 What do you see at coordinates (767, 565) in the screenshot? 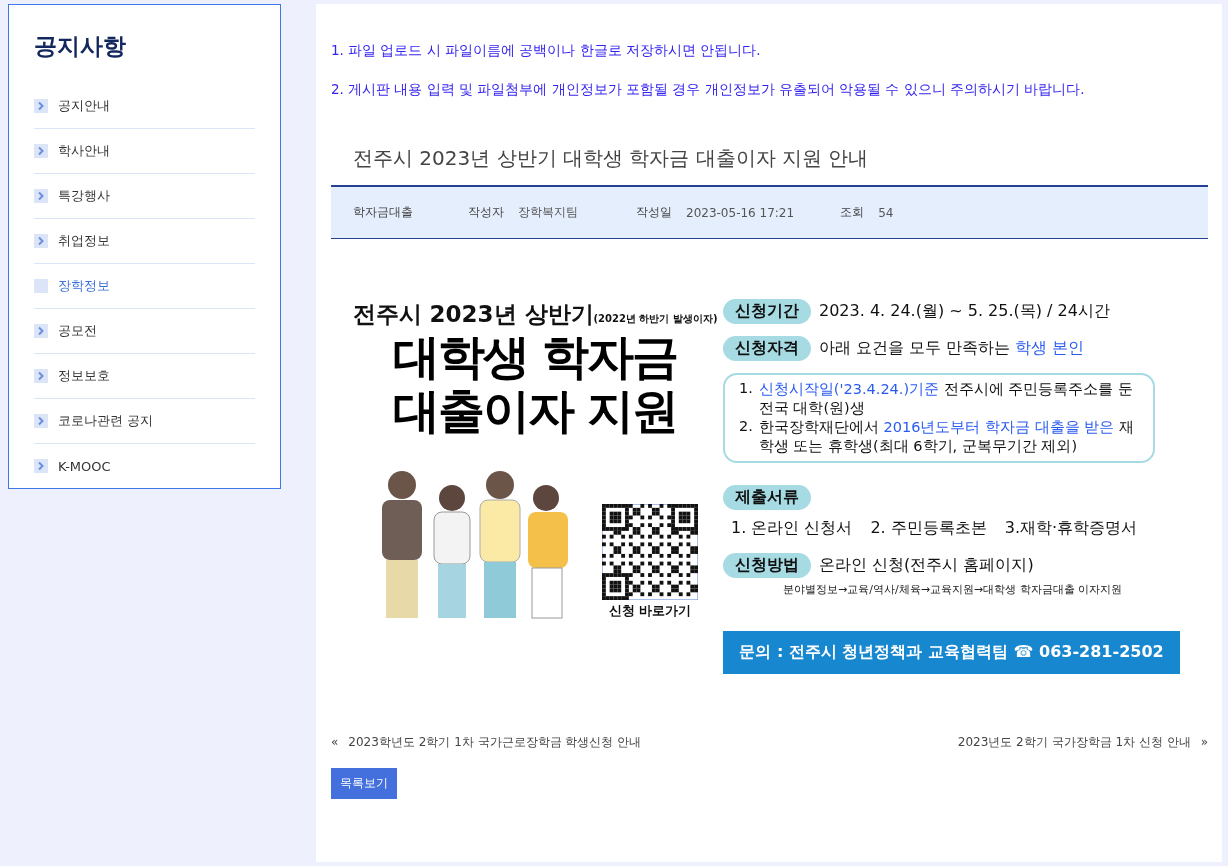
I see `poster-tag: 신청방법` at bounding box center [767, 565].